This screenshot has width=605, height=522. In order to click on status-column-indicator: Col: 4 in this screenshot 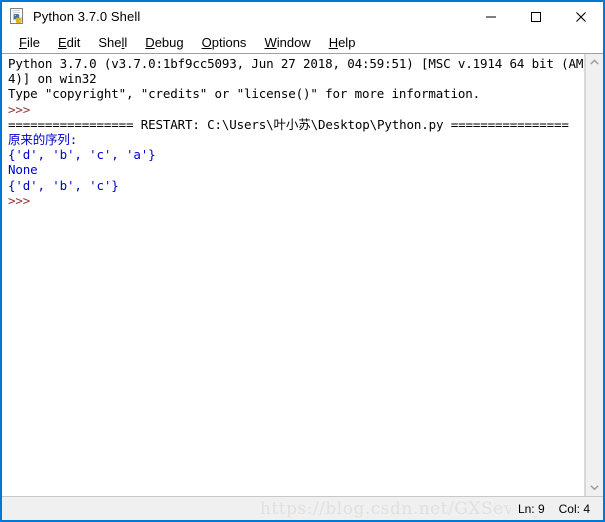, I will do `click(574, 508)`.